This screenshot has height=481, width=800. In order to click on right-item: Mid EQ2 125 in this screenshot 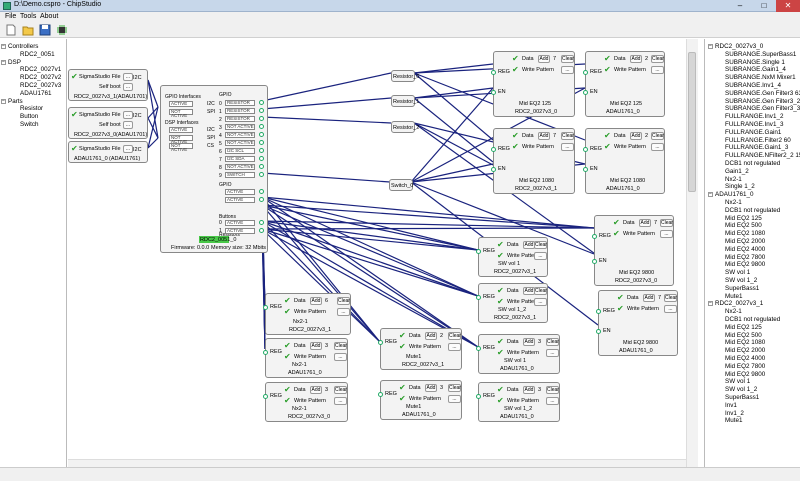, I will do `click(743, 327)`.